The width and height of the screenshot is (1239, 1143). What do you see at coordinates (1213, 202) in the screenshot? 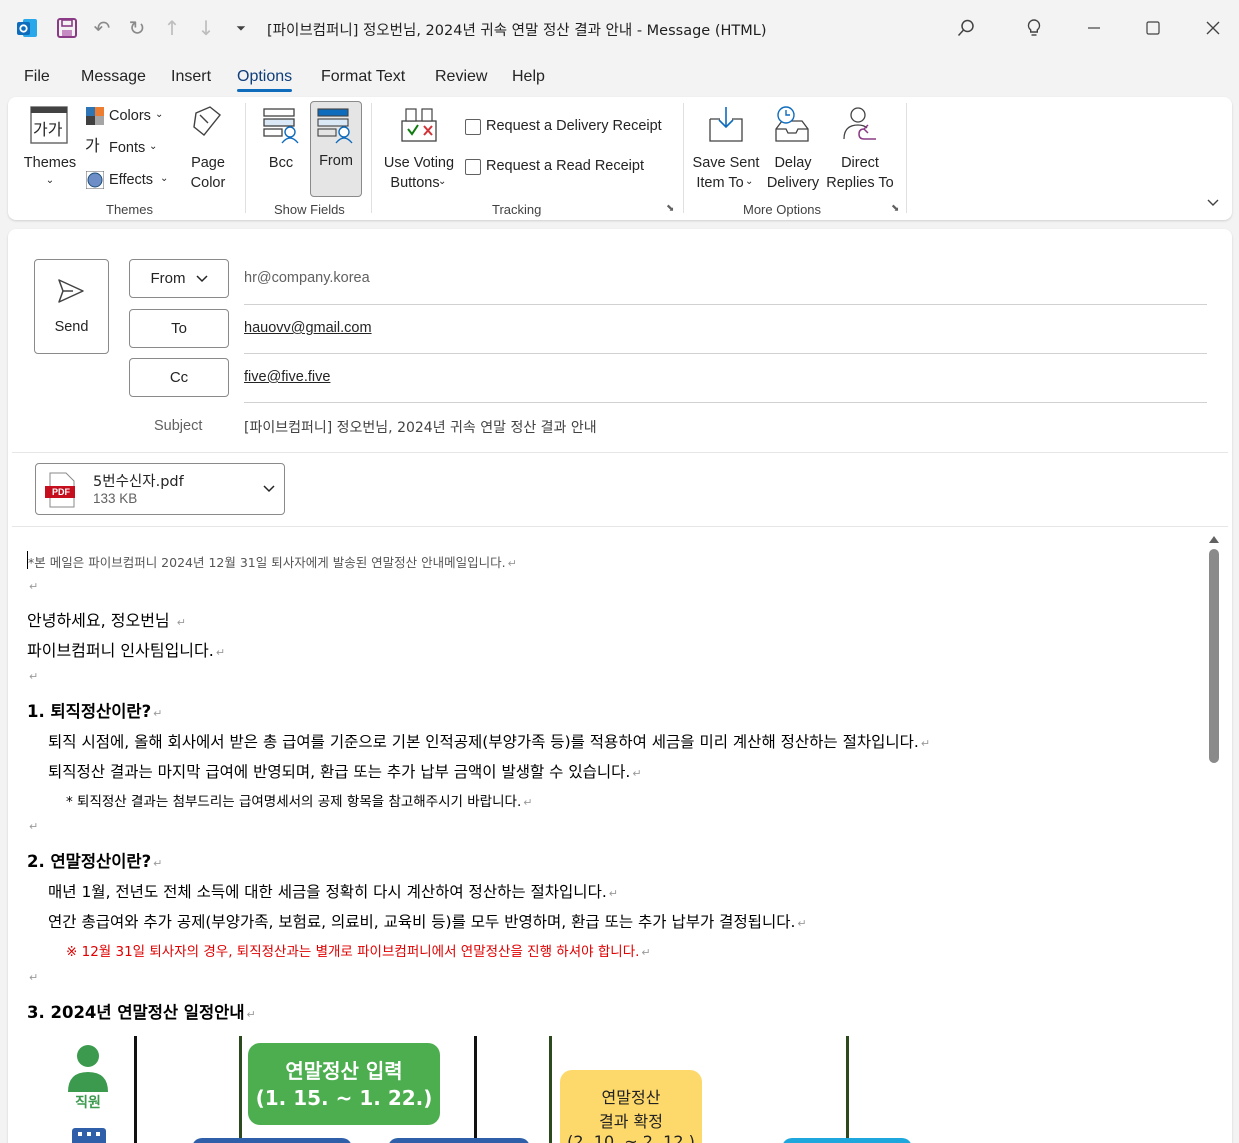
I see `ribbon-expand-chevron-icon` at bounding box center [1213, 202].